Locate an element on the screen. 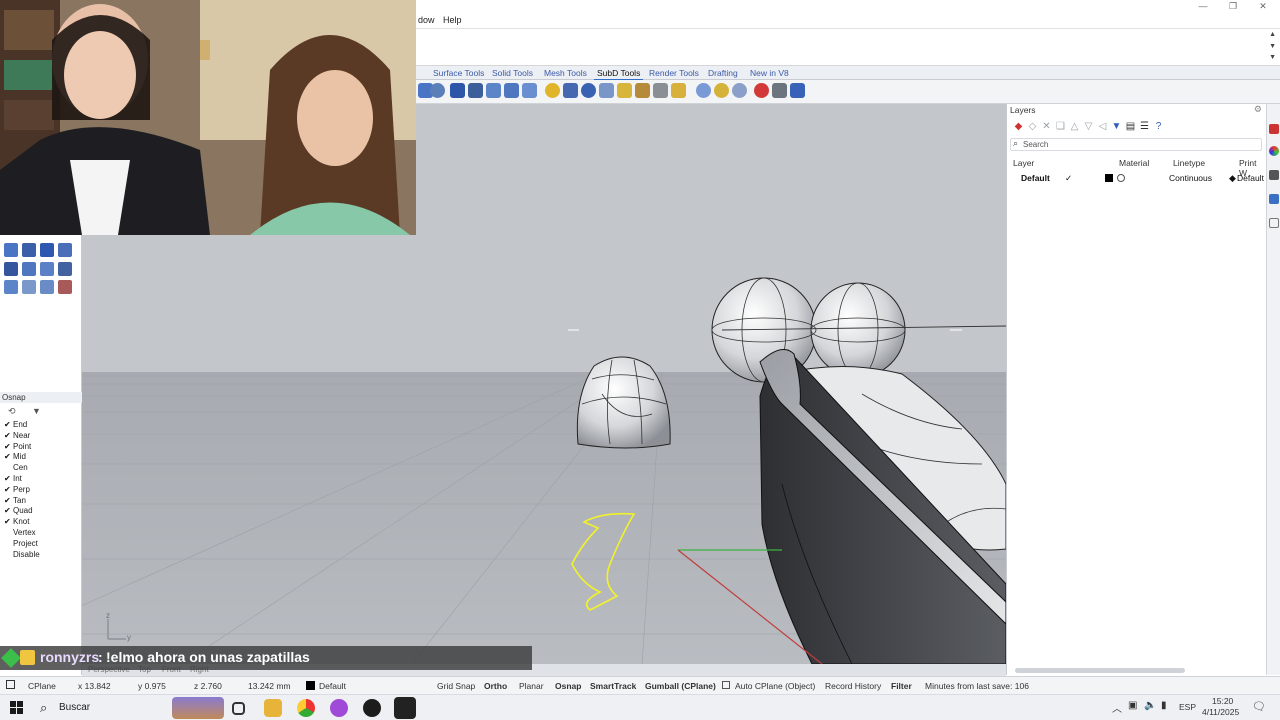  rhino-icon is located at coordinates (405, 708).